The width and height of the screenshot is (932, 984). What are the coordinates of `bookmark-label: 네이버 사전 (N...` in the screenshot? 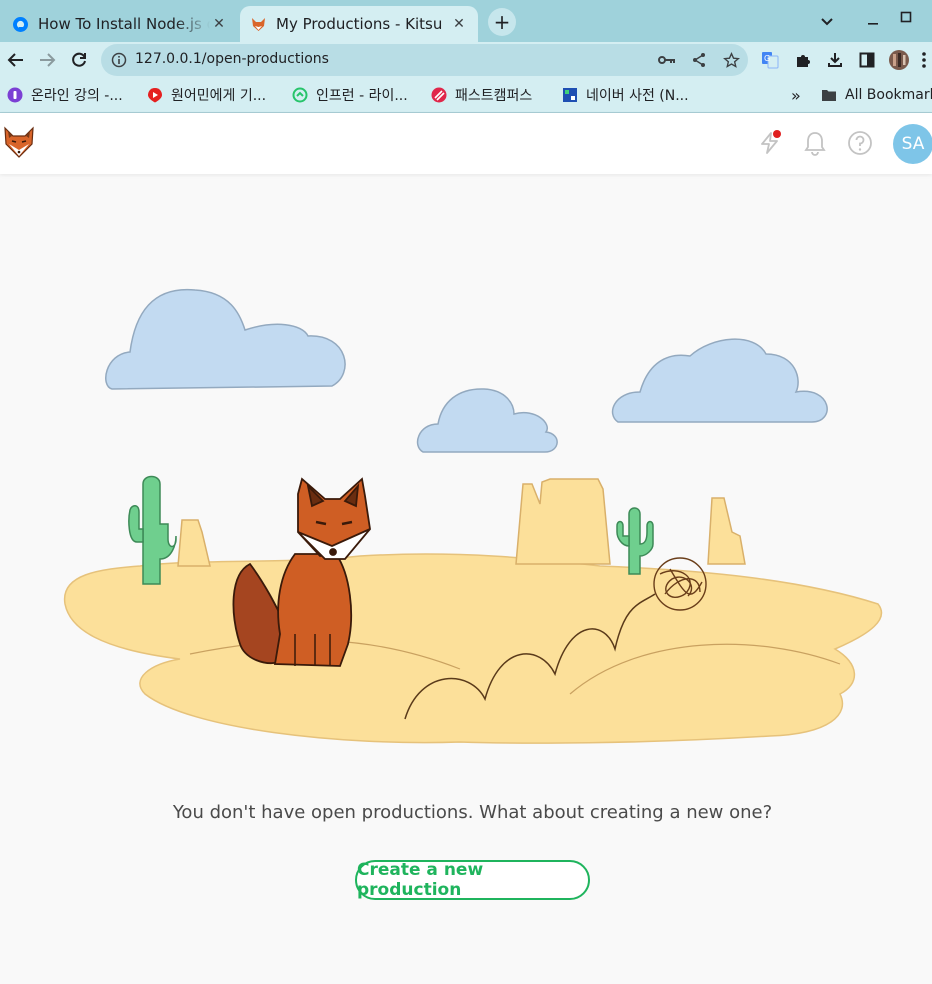 It's located at (637, 96).